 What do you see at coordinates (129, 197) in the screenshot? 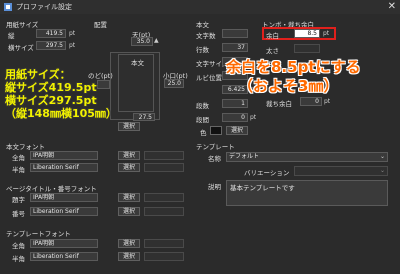
I see `page-font-title-select-button: 選択` at bounding box center [129, 197].